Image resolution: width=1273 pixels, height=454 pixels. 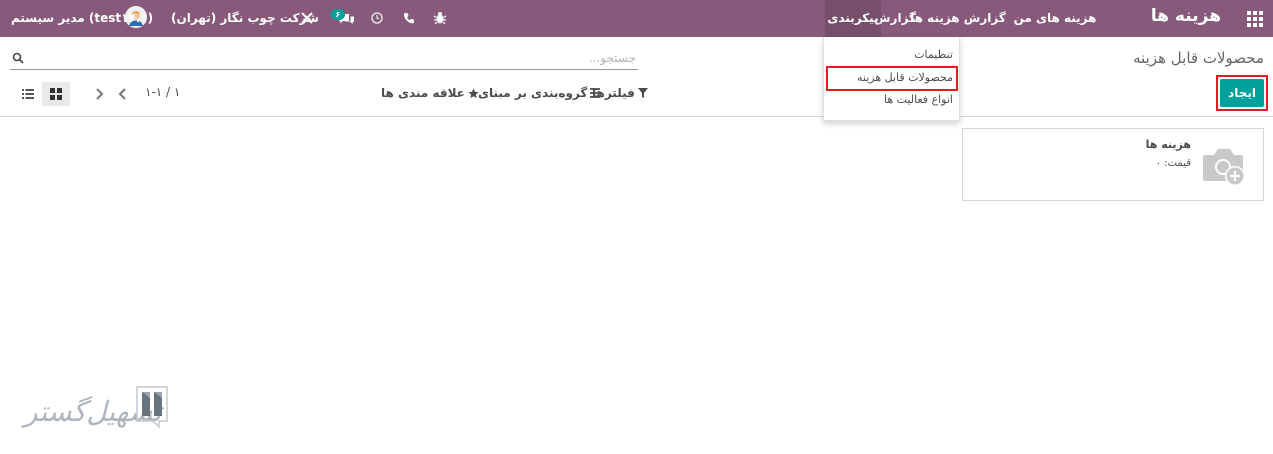 I want to click on list-view-button, so click(x=28, y=94).